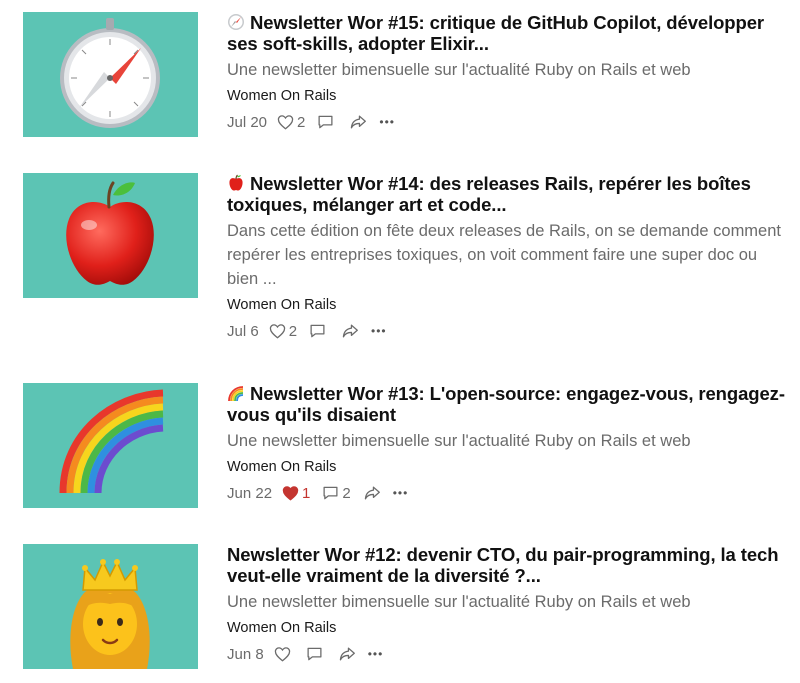 The height and width of the screenshot is (683, 800). Describe the element at coordinates (507, 122) in the screenshot. I see `post-meta: Jul 20 2 •••` at that location.